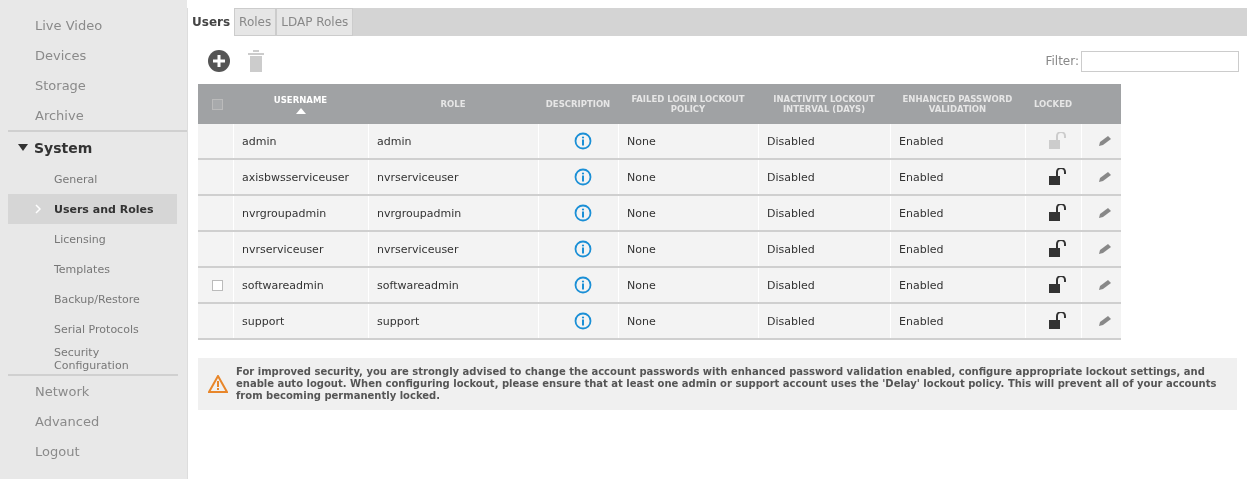  Describe the element at coordinates (92, 209) in the screenshot. I see `sidebar-item: Users and Roles` at that location.